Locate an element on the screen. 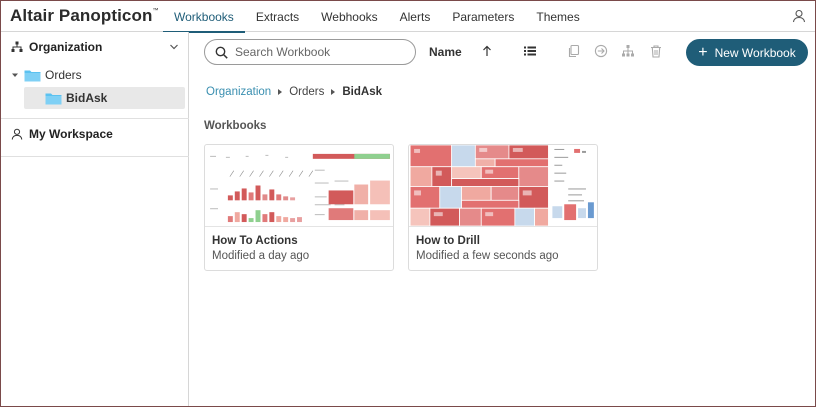  tree-item-label: BidAsk is located at coordinates (87, 98).